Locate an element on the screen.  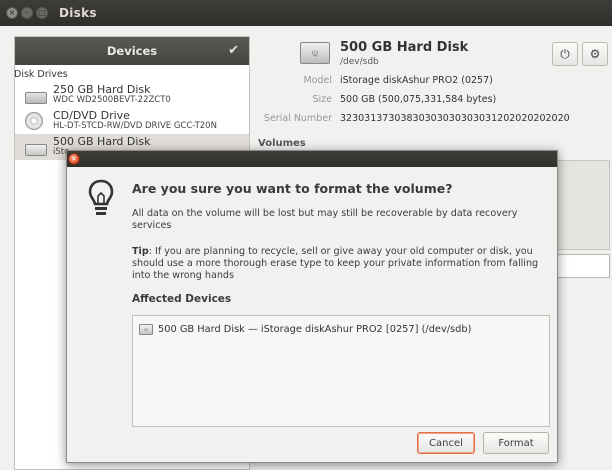
devices-header: Devices ✔ is located at coordinates (132, 51).